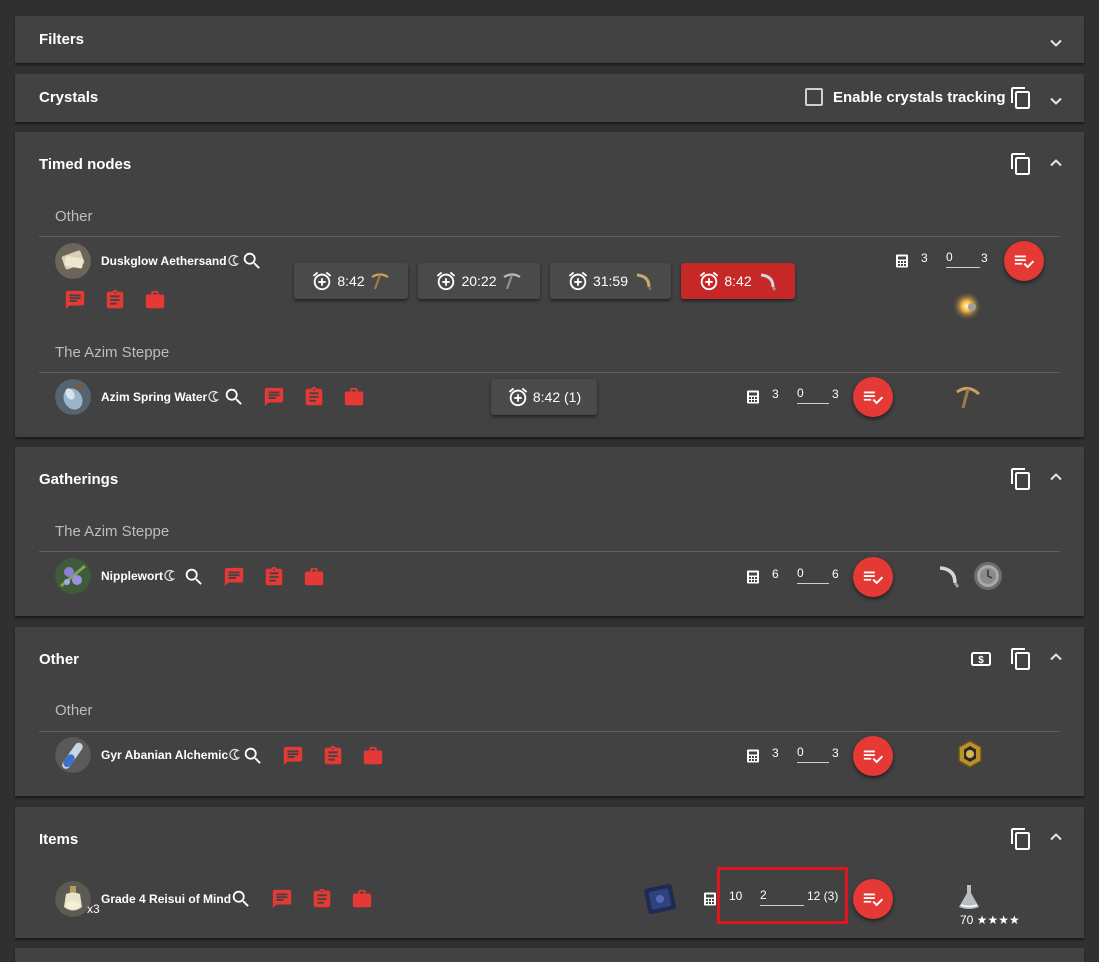 The width and height of the screenshot is (1099, 962). What do you see at coordinates (166, 899) in the screenshot?
I see `item-name: Grade 4 Reisui of Mind` at bounding box center [166, 899].